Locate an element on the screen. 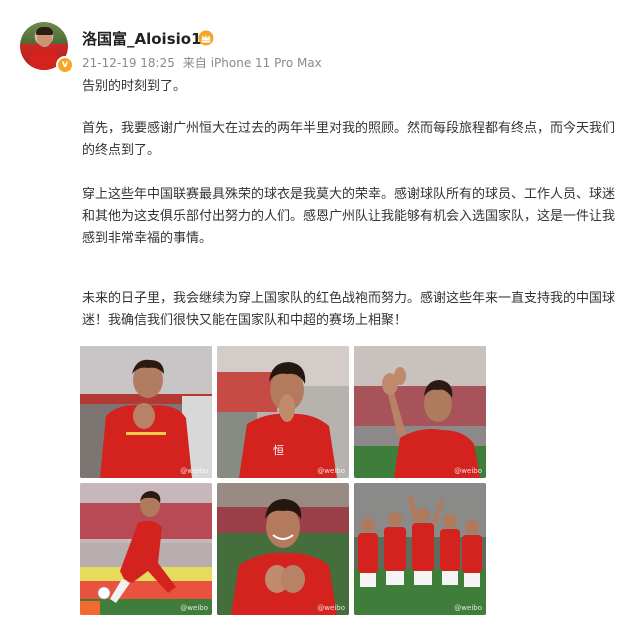  post-meta: 21-12-19 18:25 来自 iPhone 11 Pro Max is located at coordinates (204, 62).